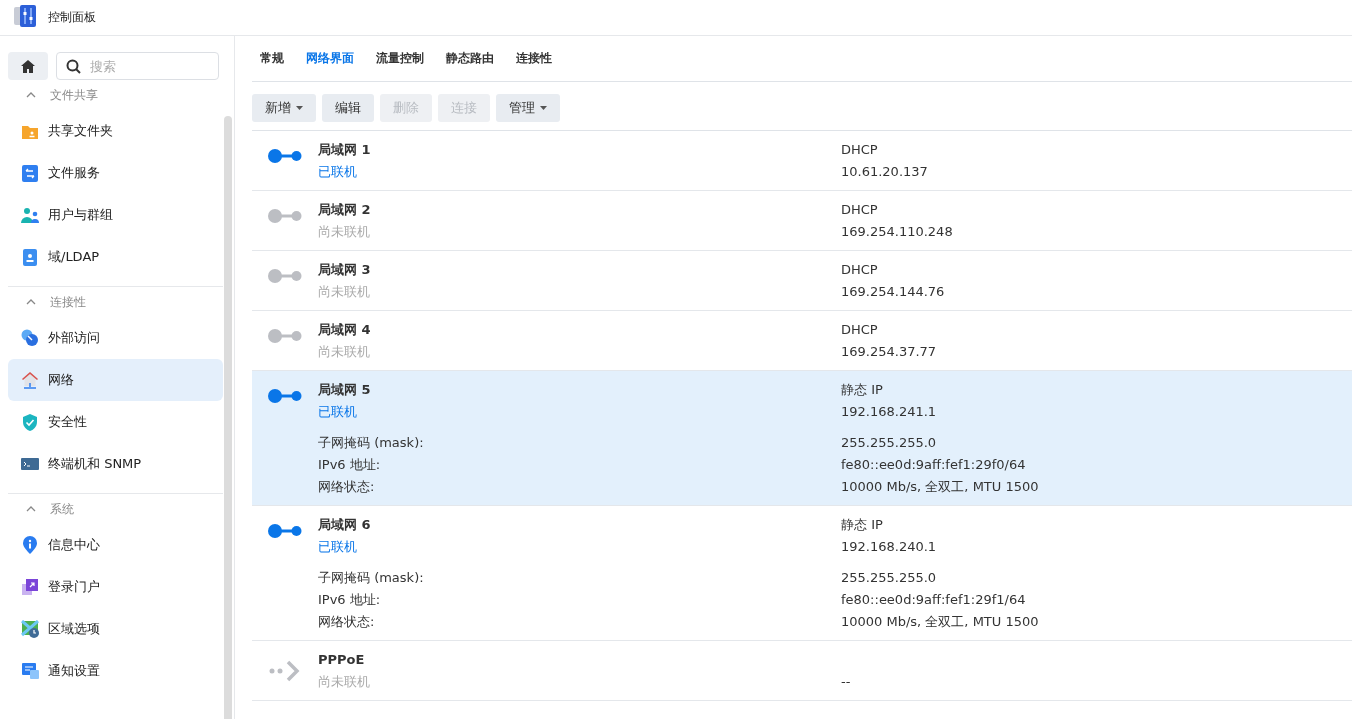  What do you see at coordinates (348, 108) in the screenshot?
I see `toolbar-button: 编辑` at bounding box center [348, 108].